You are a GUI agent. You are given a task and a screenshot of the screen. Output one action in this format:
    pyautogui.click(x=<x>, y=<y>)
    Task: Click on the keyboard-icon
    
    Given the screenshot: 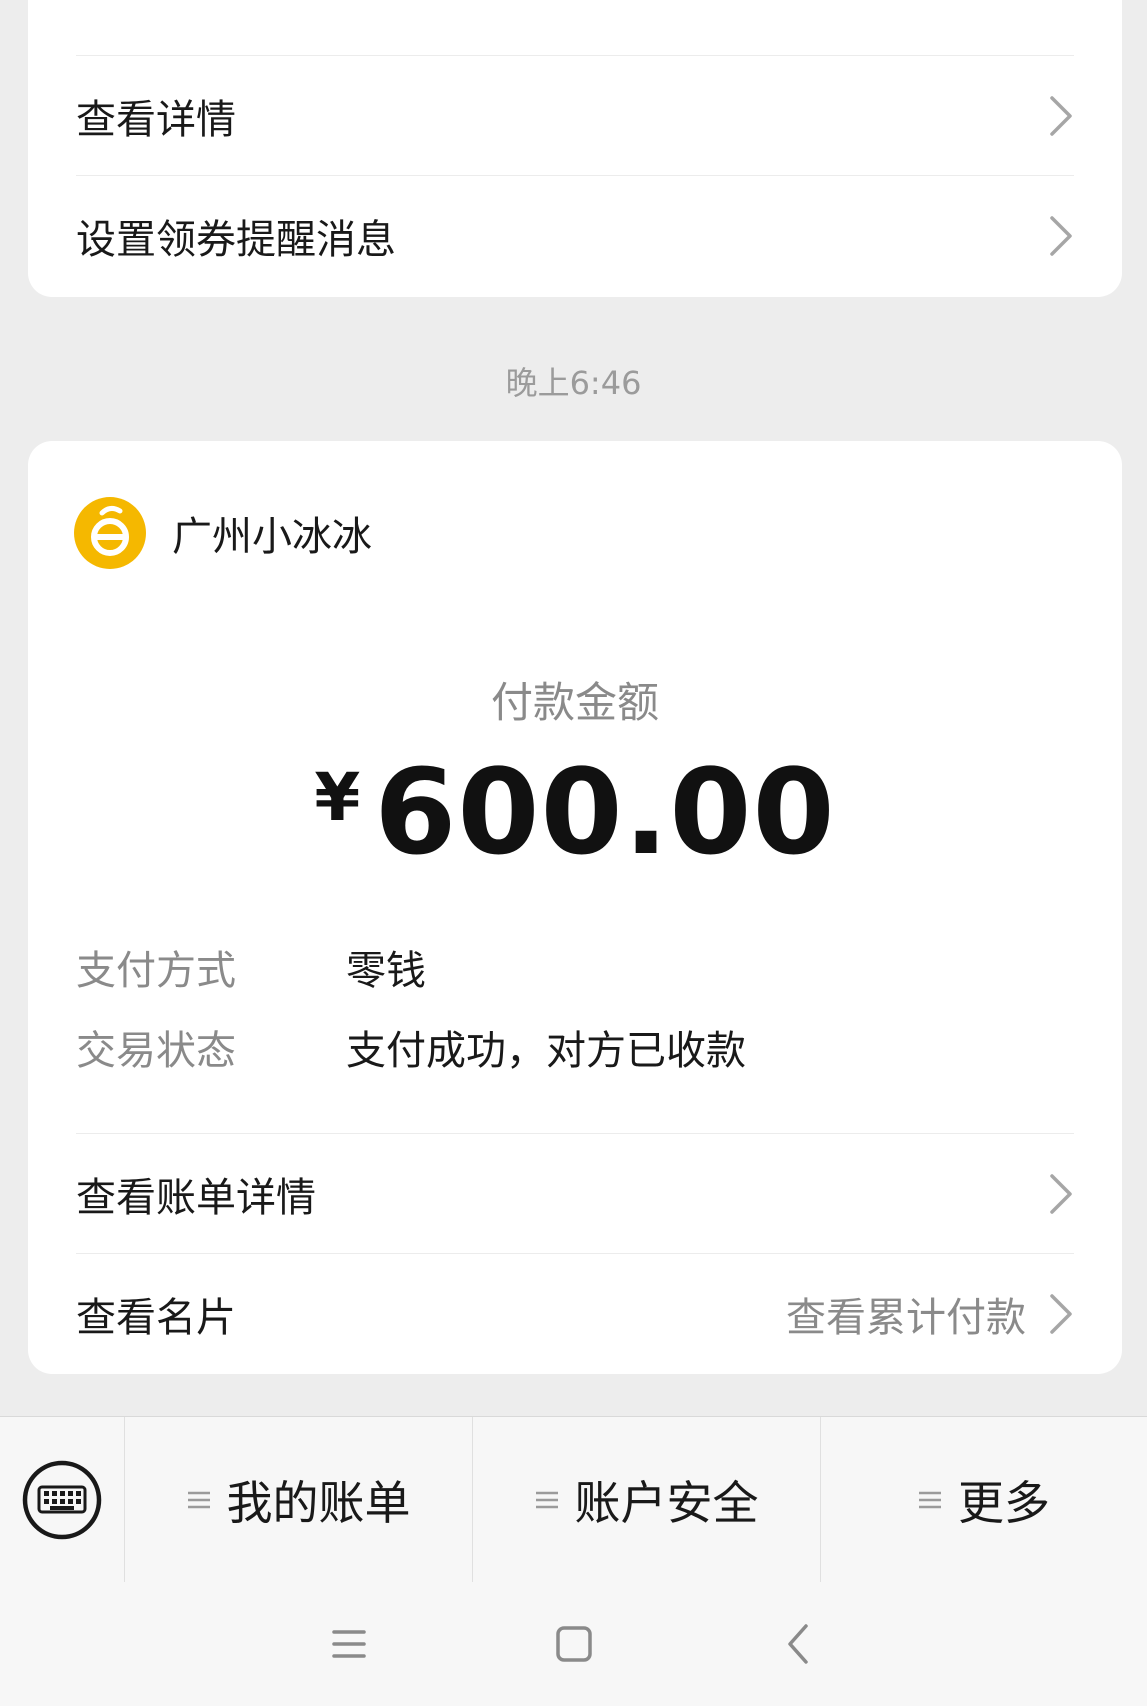 What is the action you would take?
    pyautogui.click(x=62, y=1499)
    